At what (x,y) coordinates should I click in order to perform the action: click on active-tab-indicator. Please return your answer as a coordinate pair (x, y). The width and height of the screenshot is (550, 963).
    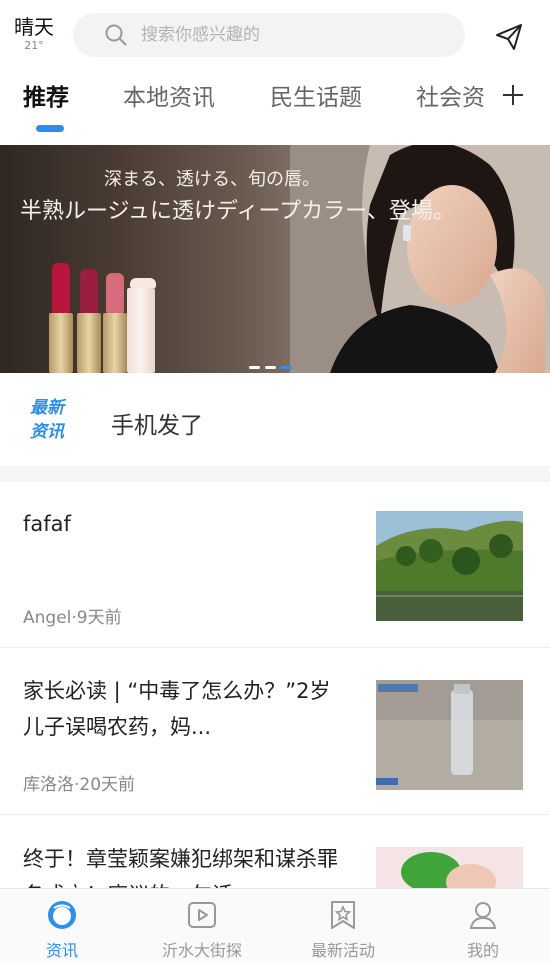
    Looking at the image, I should click on (50, 128).